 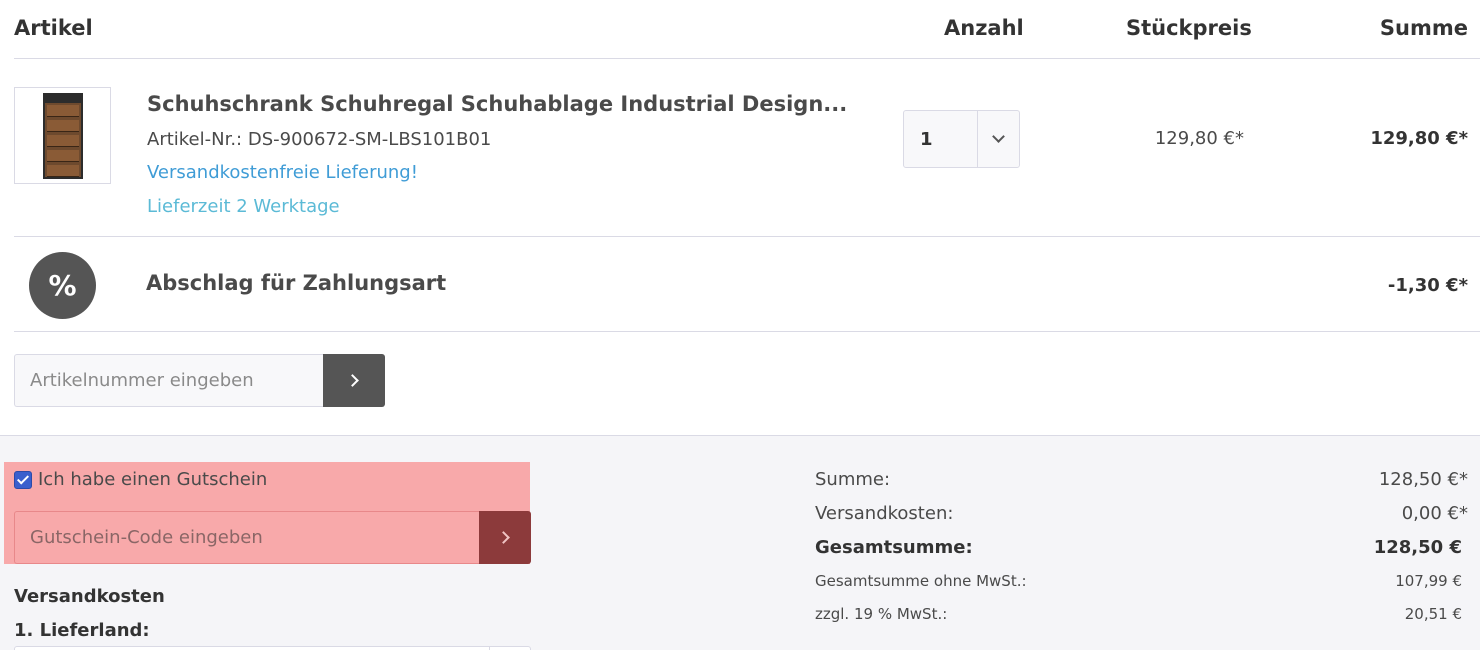 I want to click on voucher-checkbox, so click(x=23, y=480).